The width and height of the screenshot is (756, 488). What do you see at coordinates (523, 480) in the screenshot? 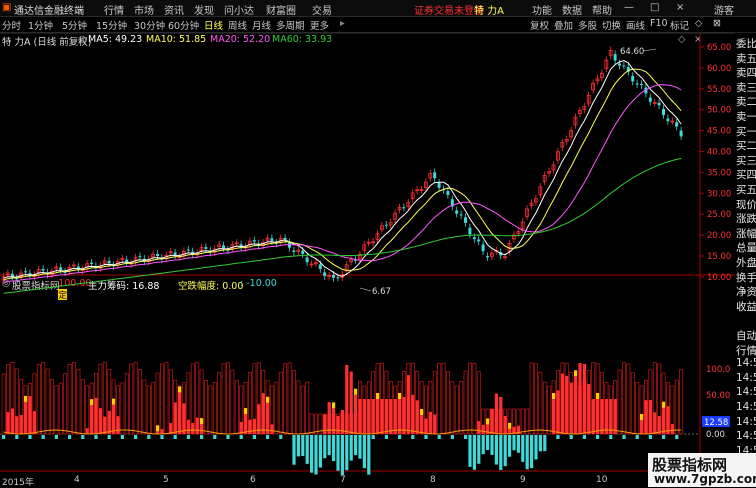
I see `x-axis-label: 9` at bounding box center [523, 480].